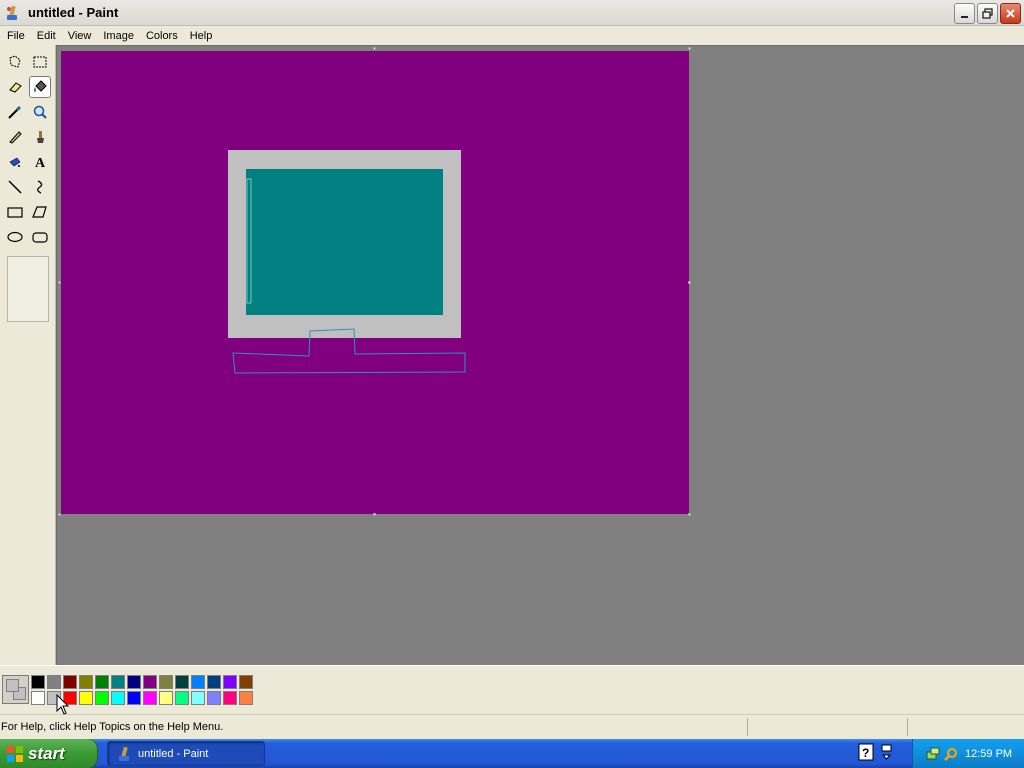 Image resolution: width=1024 pixels, height=768 pixels. Describe the element at coordinates (28, 355) in the screenshot. I see `tool-box: A` at that location.